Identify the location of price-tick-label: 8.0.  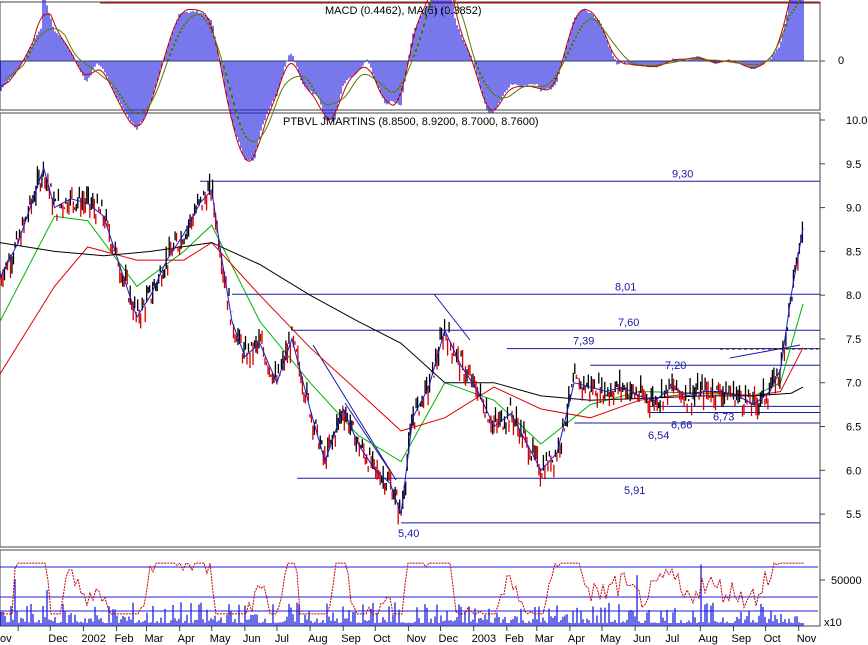
(853, 296).